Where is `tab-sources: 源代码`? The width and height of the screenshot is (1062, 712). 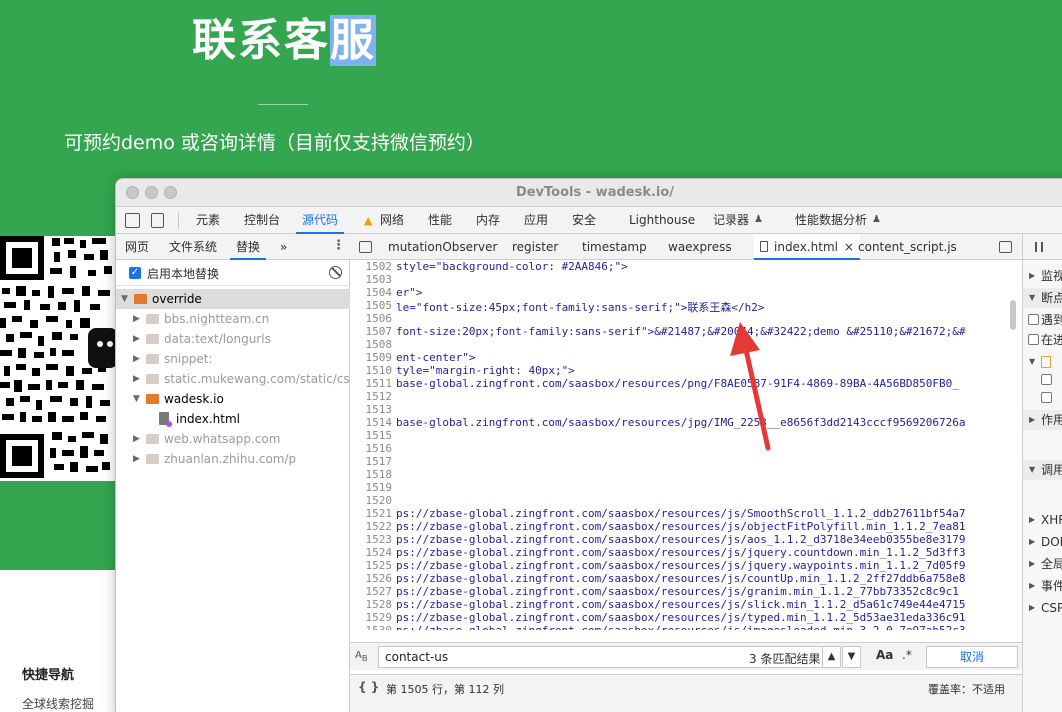
tab-sources: 源代码 is located at coordinates (320, 220).